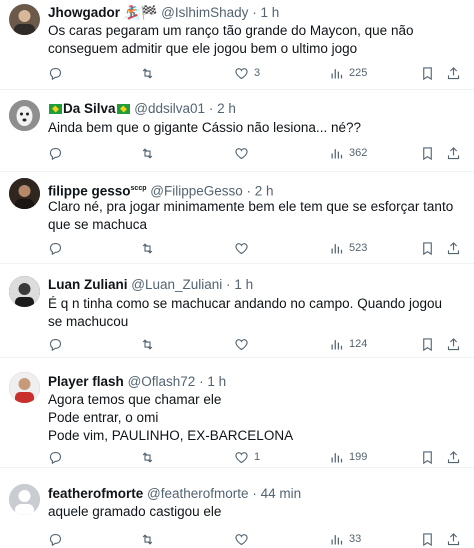  Describe the element at coordinates (88, 284) in the screenshot. I see `author-name: Luan Zuliani` at that location.